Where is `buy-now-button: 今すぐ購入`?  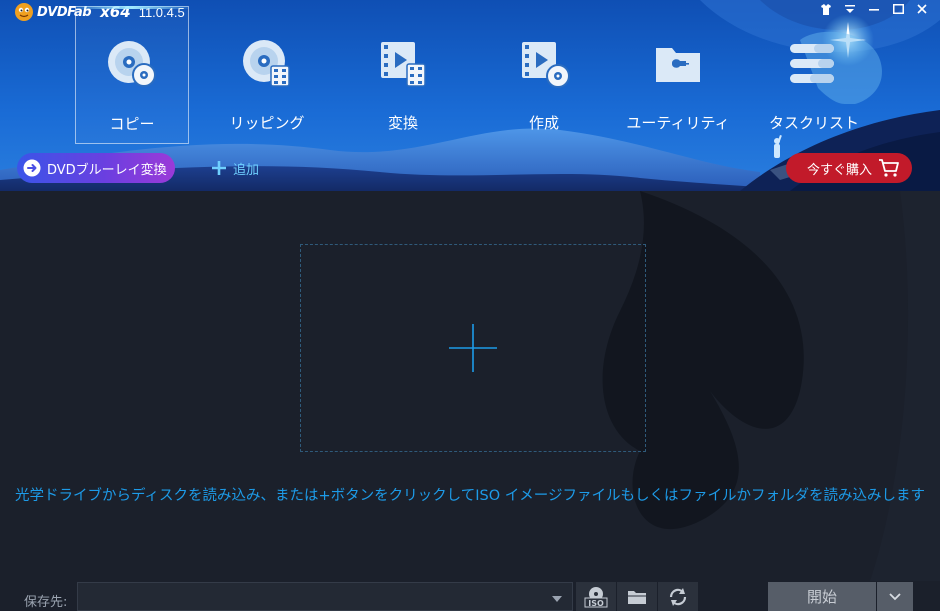
buy-now-button: 今すぐ購入 is located at coordinates (849, 168).